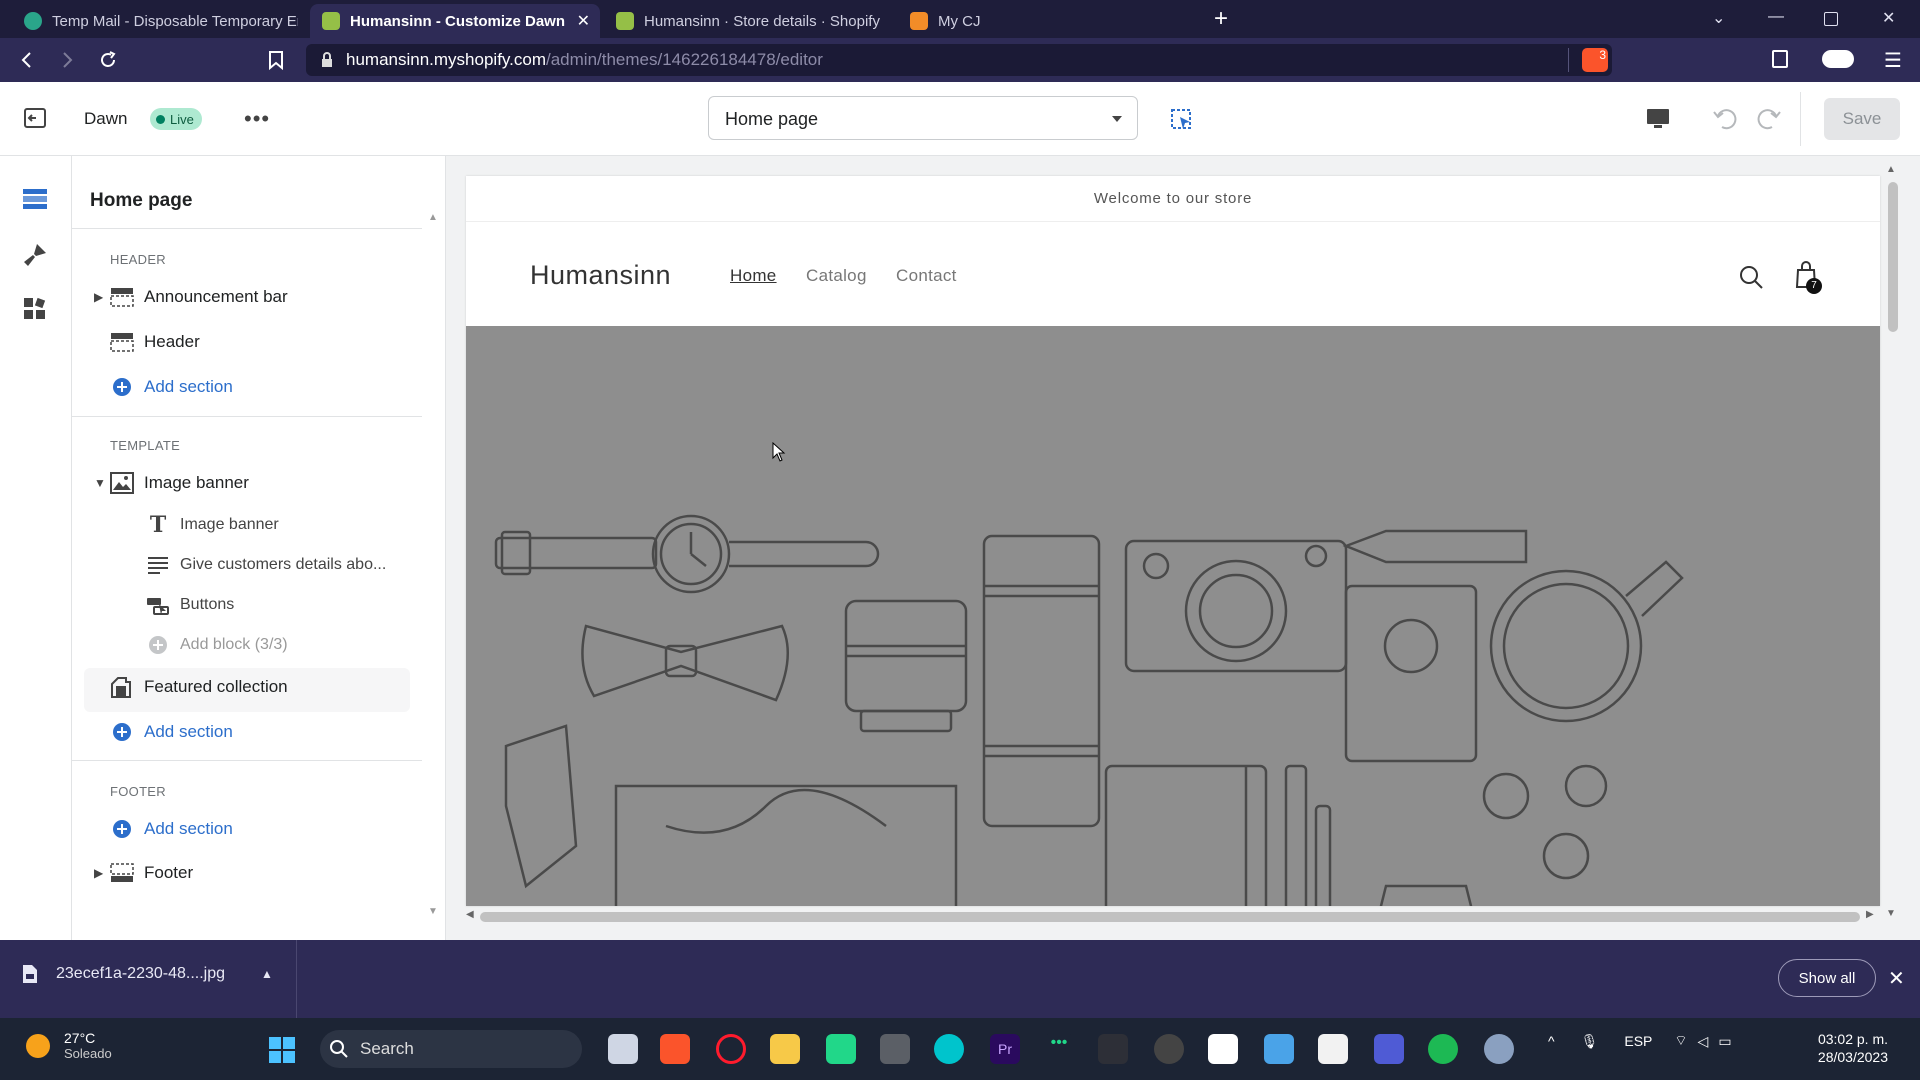 The width and height of the screenshot is (1920, 1080). Describe the element at coordinates (212, 525) in the screenshot. I see `block-image-banner-heading: T Image banner` at that location.